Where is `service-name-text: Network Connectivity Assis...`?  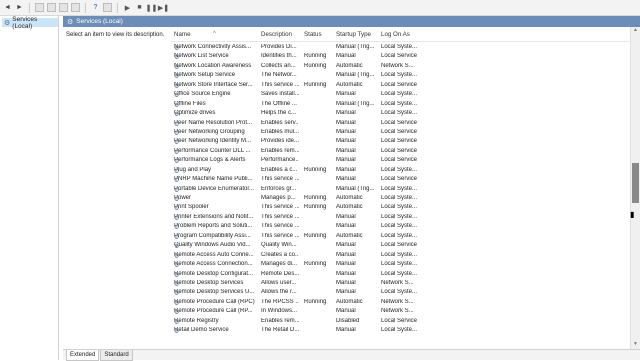
service-name-text: Network Connectivity Assis... is located at coordinates (213, 47).